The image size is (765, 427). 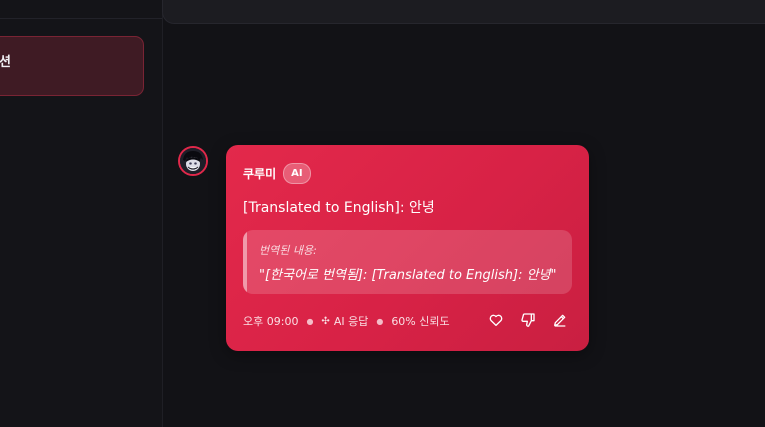 What do you see at coordinates (5, 62) in the screenshot?
I see `sidebar-item-label: 션` at bounding box center [5, 62].